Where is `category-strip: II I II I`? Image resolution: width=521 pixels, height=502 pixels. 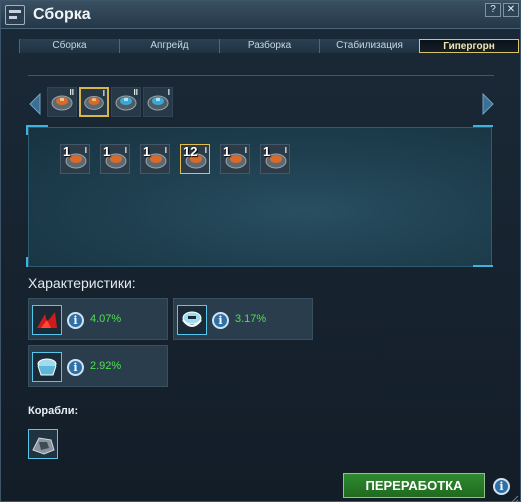
category-strip: II I II I is located at coordinates (110, 102).